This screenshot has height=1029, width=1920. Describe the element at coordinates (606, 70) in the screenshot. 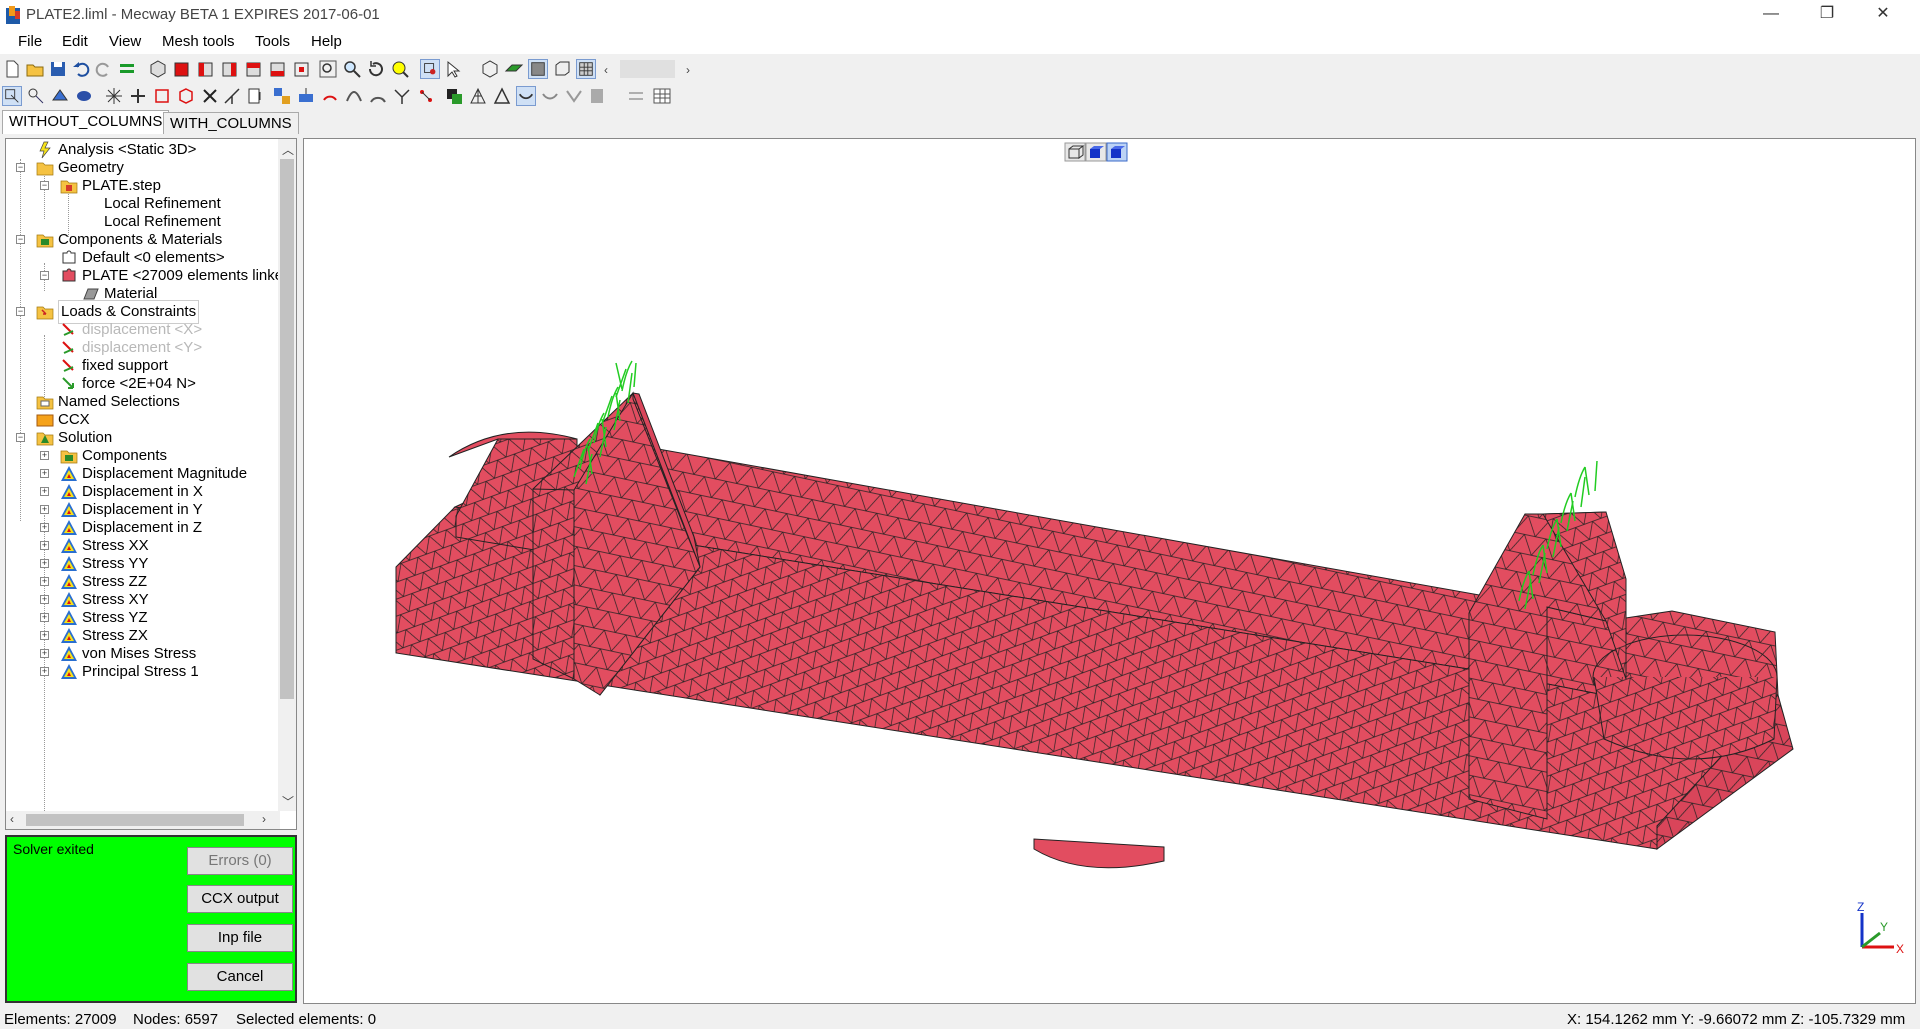

I see `toolbar-scroll-left-icon: ‹` at that location.